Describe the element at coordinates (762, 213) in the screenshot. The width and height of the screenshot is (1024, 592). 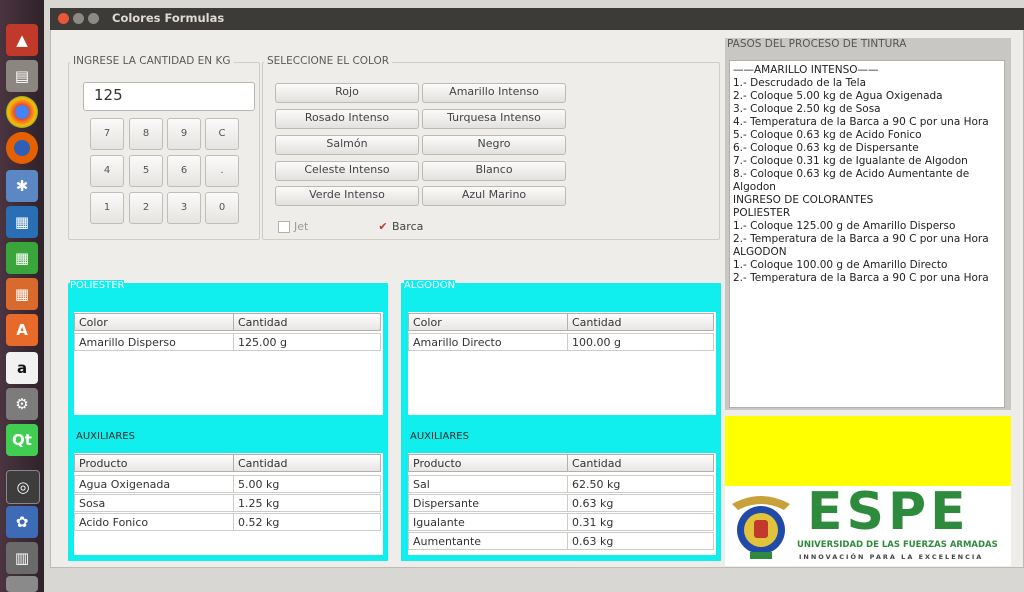
I see `step-line: POLIESTER` at that location.